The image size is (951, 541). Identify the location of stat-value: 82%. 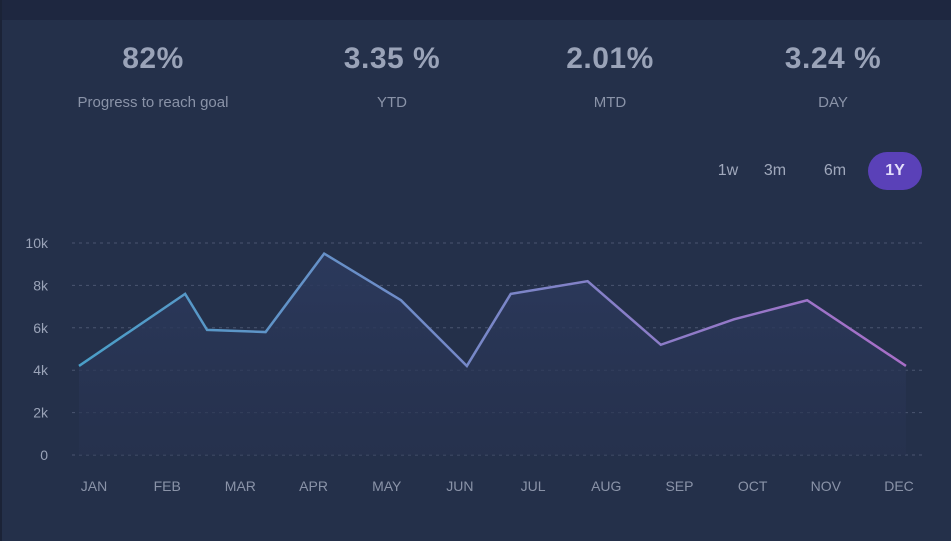
(153, 58).